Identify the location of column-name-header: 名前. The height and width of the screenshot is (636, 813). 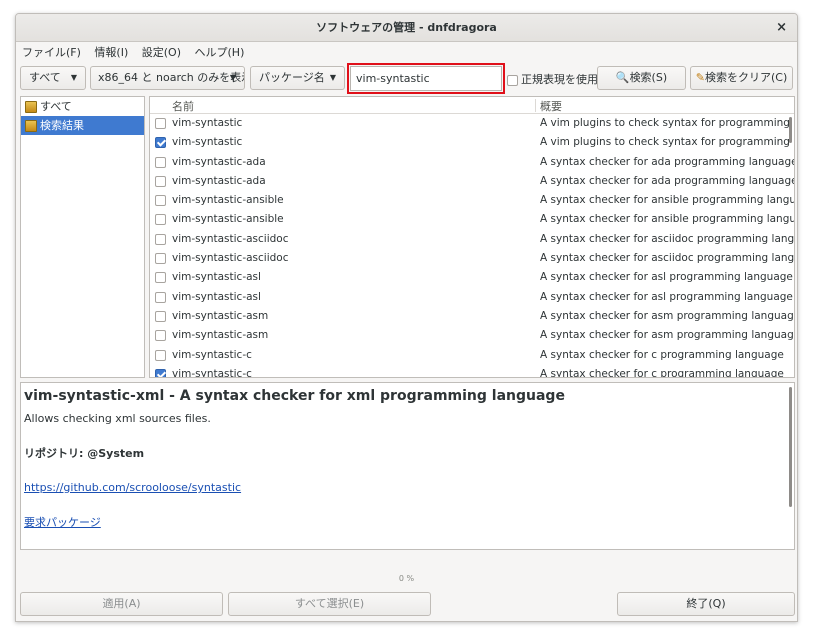
(183, 106).